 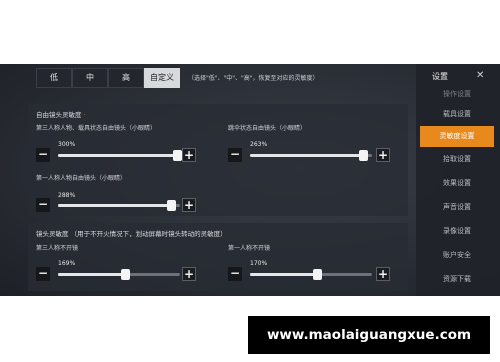 I want to click on slider-value-parachute: 263%, so click(x=259, y=144).